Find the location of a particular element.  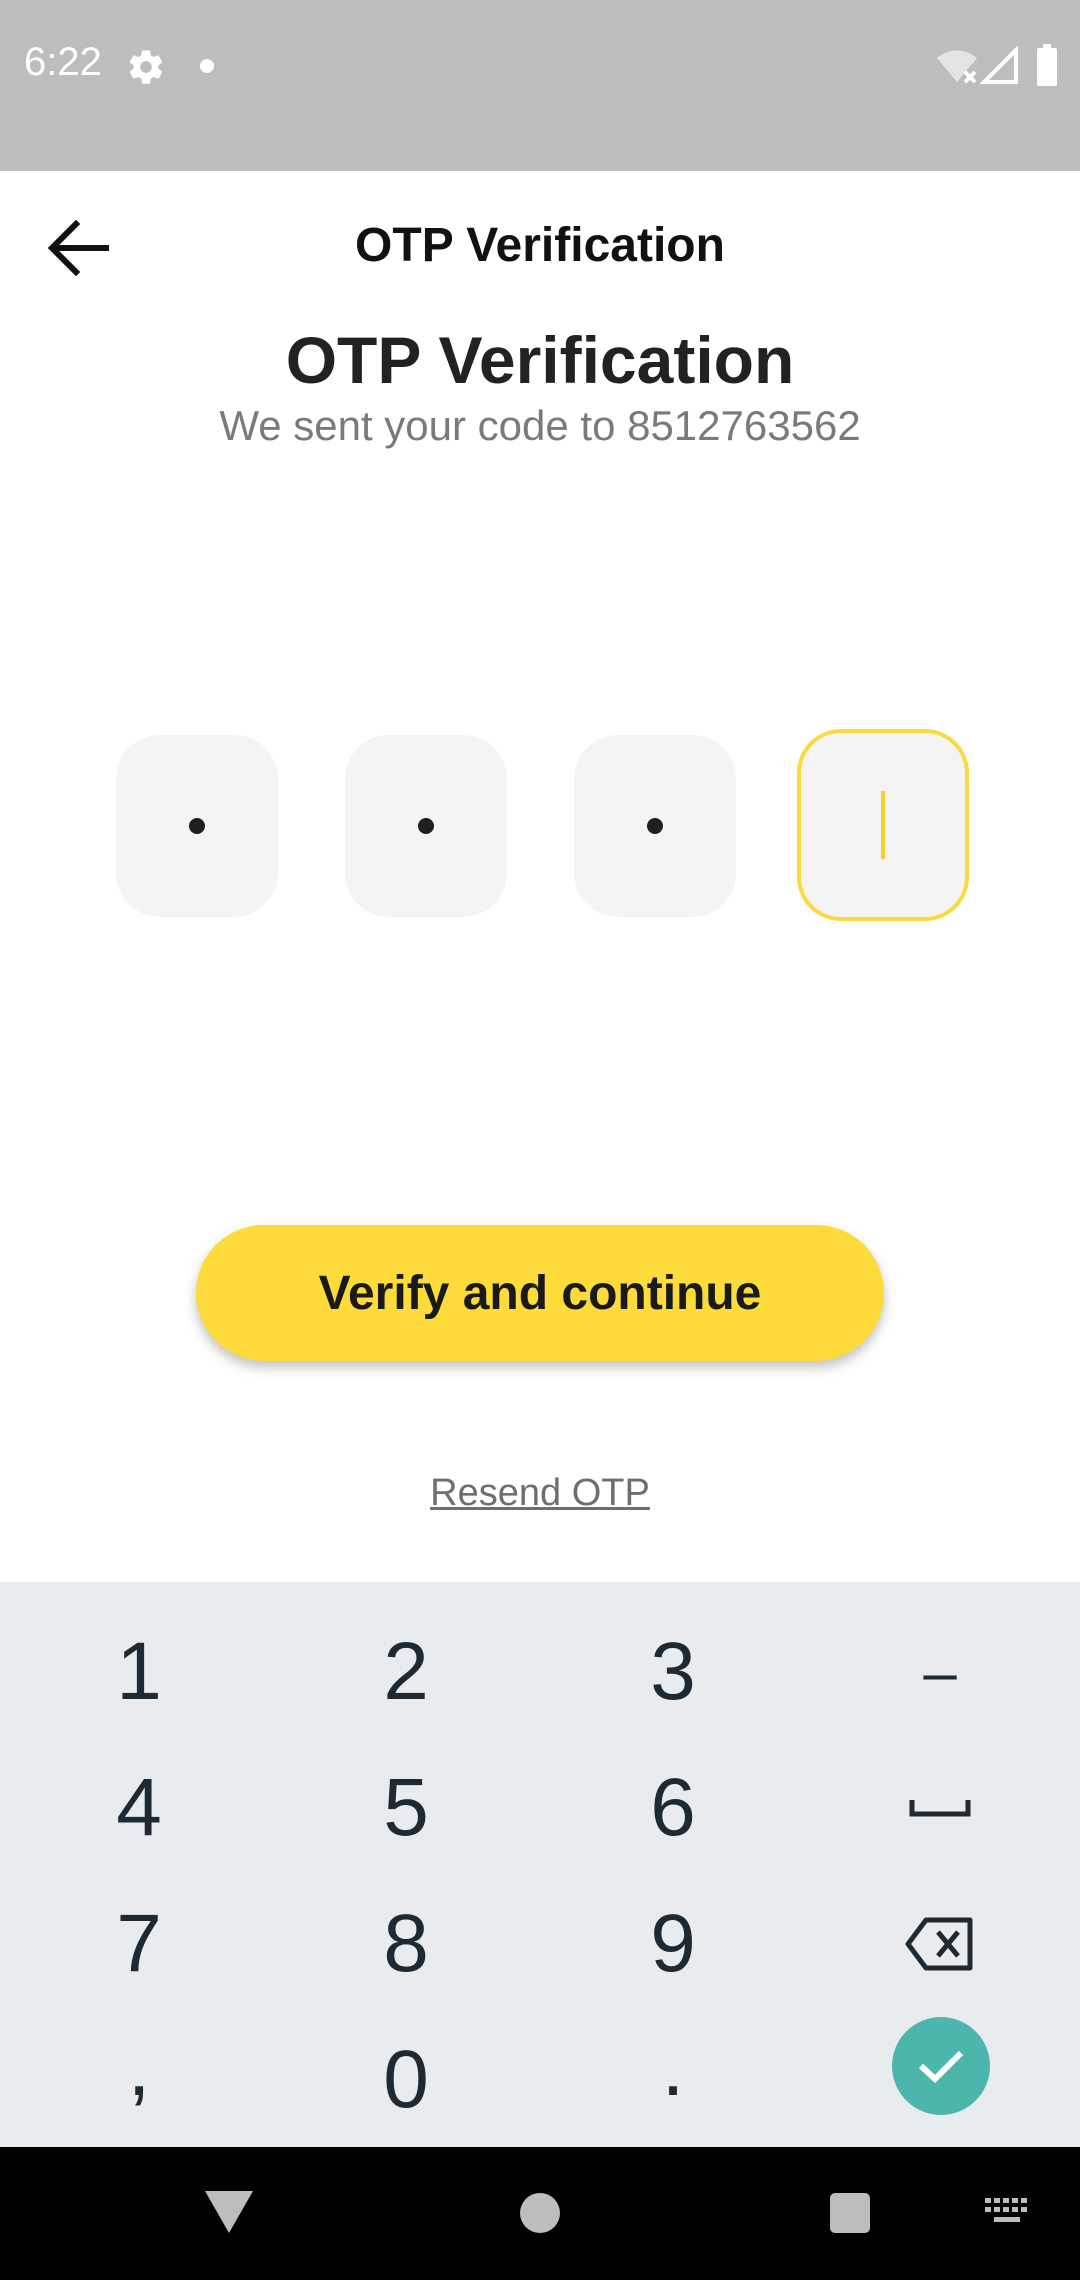

recents-square-icon is located at coordinates (850, 2213).